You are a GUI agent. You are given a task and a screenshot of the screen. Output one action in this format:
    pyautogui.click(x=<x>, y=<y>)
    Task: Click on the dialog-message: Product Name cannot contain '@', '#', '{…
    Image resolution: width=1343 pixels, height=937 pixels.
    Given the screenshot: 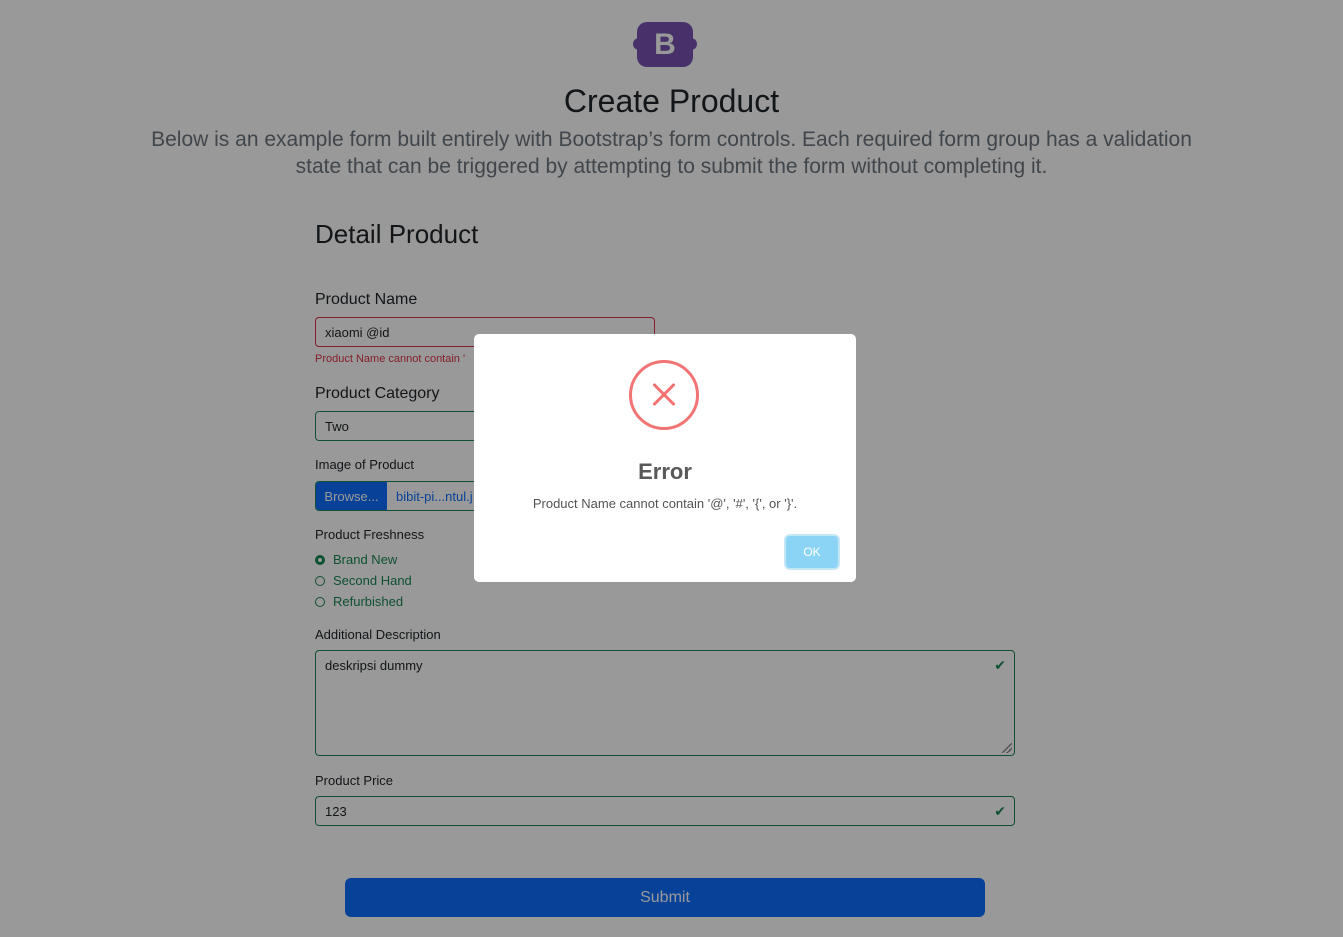 What is the action you would take?
    pyautogui.click(x=665, y=503)
    